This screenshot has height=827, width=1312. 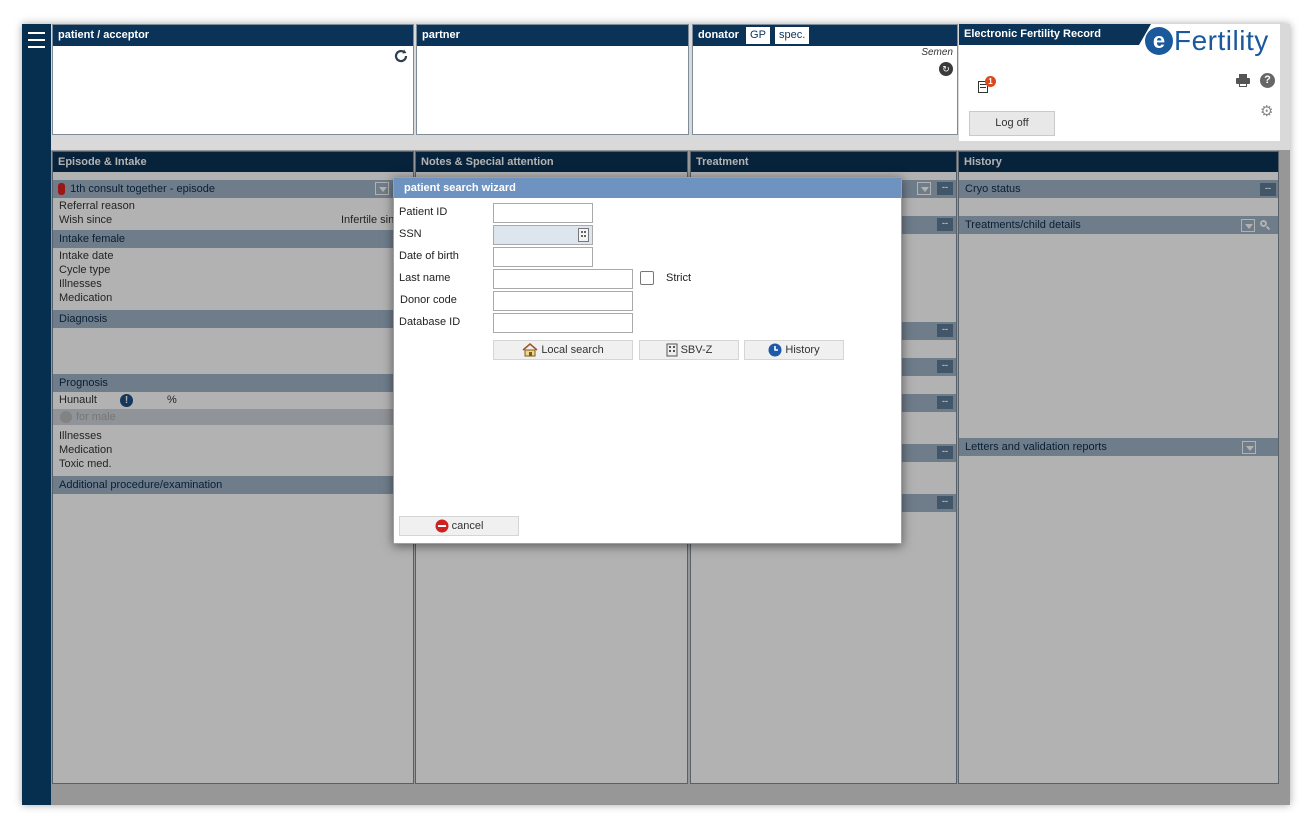 What do you see at coordinates (792, 35) in the screenshot?
I see `tab-spec: spec.` at bounding box center [792, 35].